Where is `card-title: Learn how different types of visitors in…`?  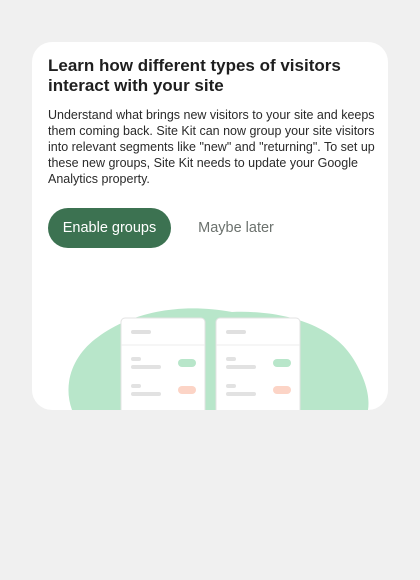
card-title: Learn how different types of visitors in… is located at coordinates (194, 75).